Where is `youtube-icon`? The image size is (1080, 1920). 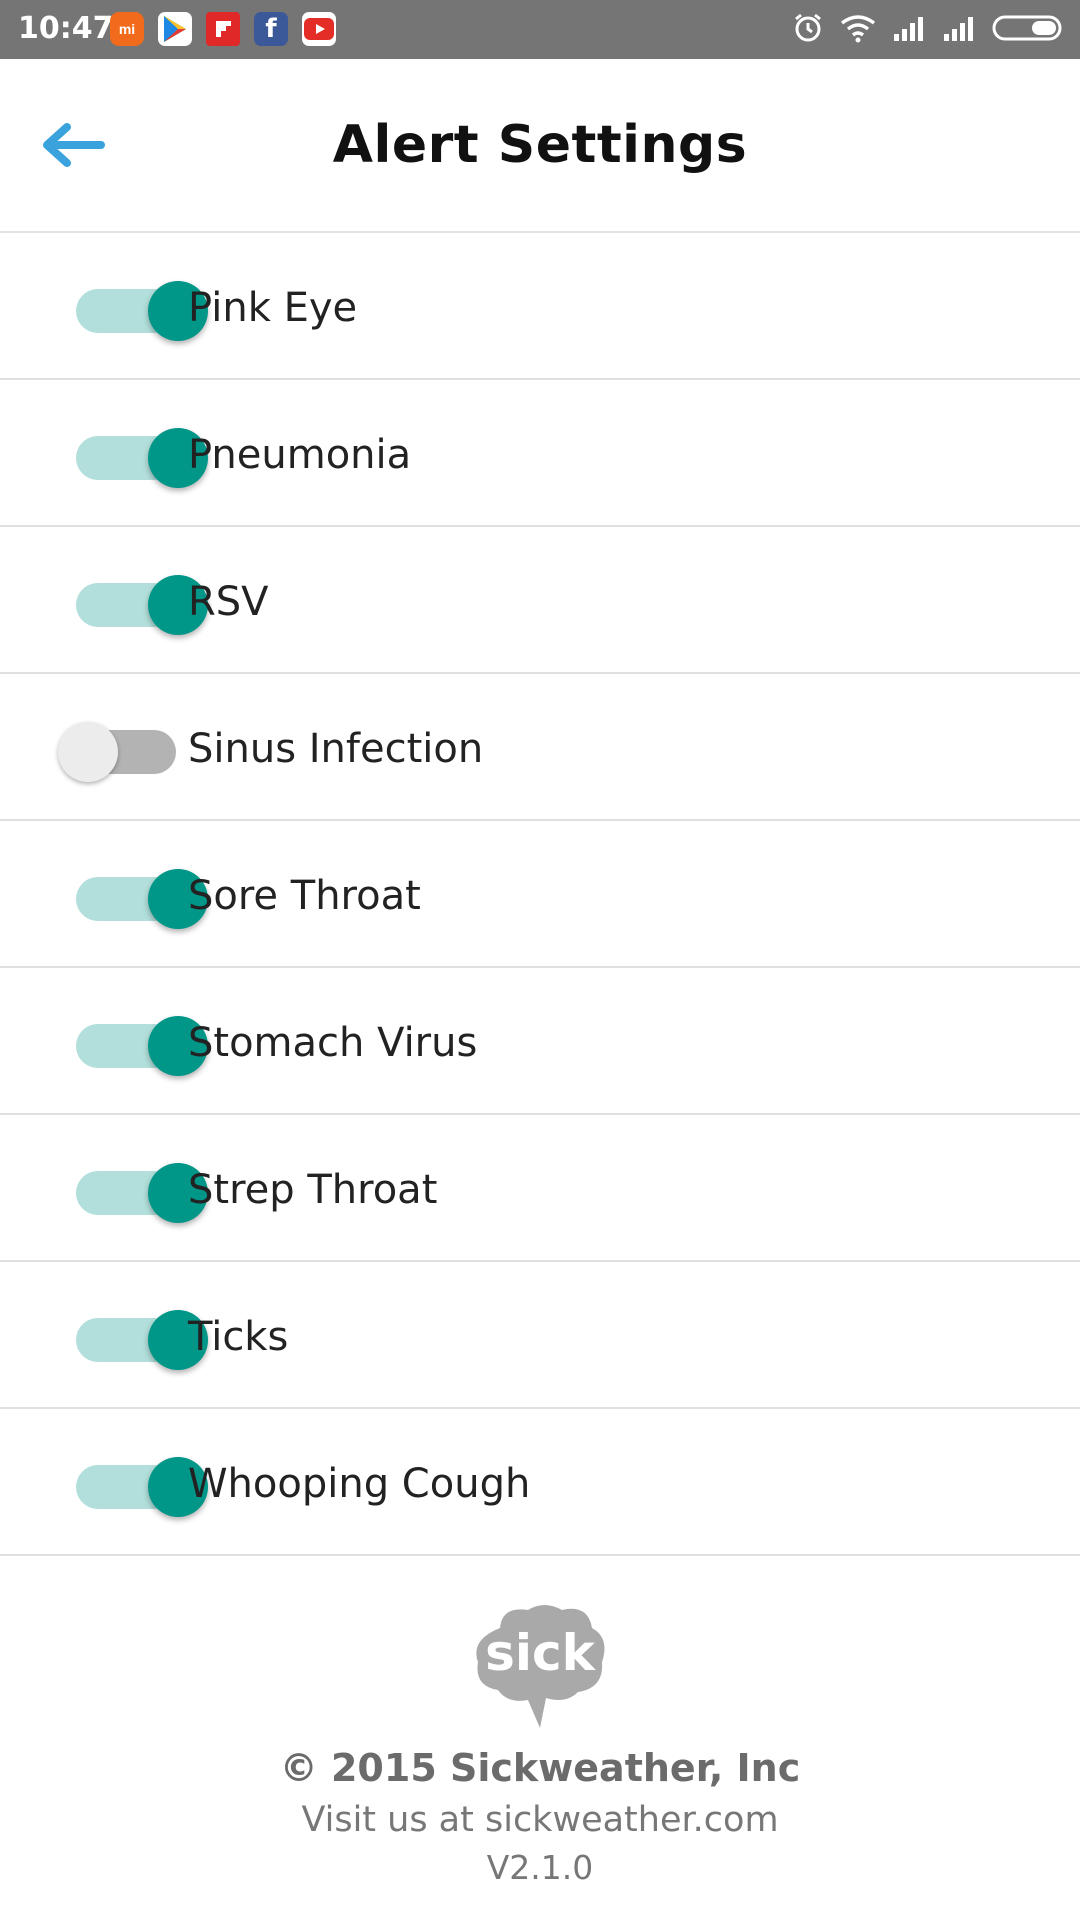
youtube-icon is located at coordinates (319, 29).